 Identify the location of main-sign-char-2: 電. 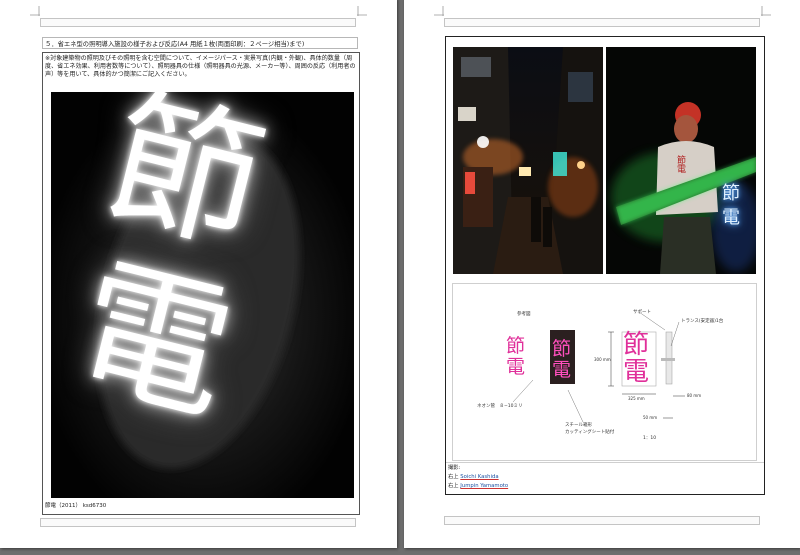
(636, 372).